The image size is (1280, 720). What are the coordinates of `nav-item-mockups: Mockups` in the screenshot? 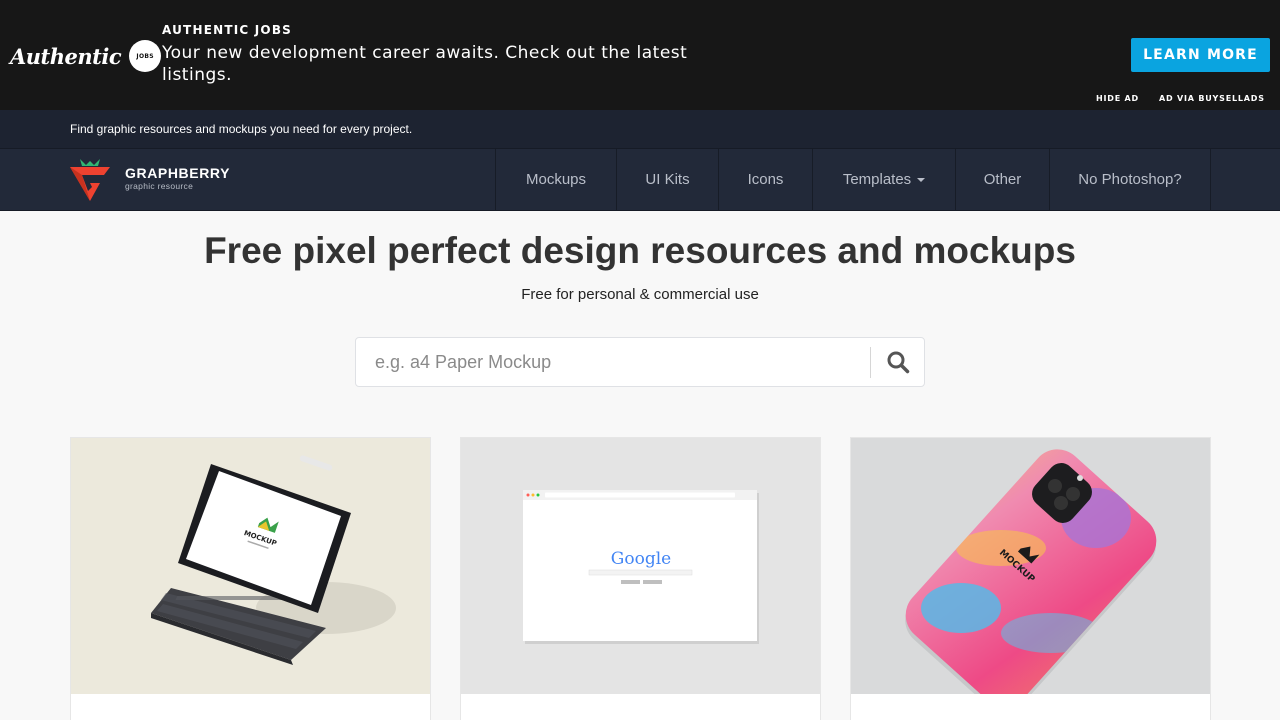 It's located at (555, 179).